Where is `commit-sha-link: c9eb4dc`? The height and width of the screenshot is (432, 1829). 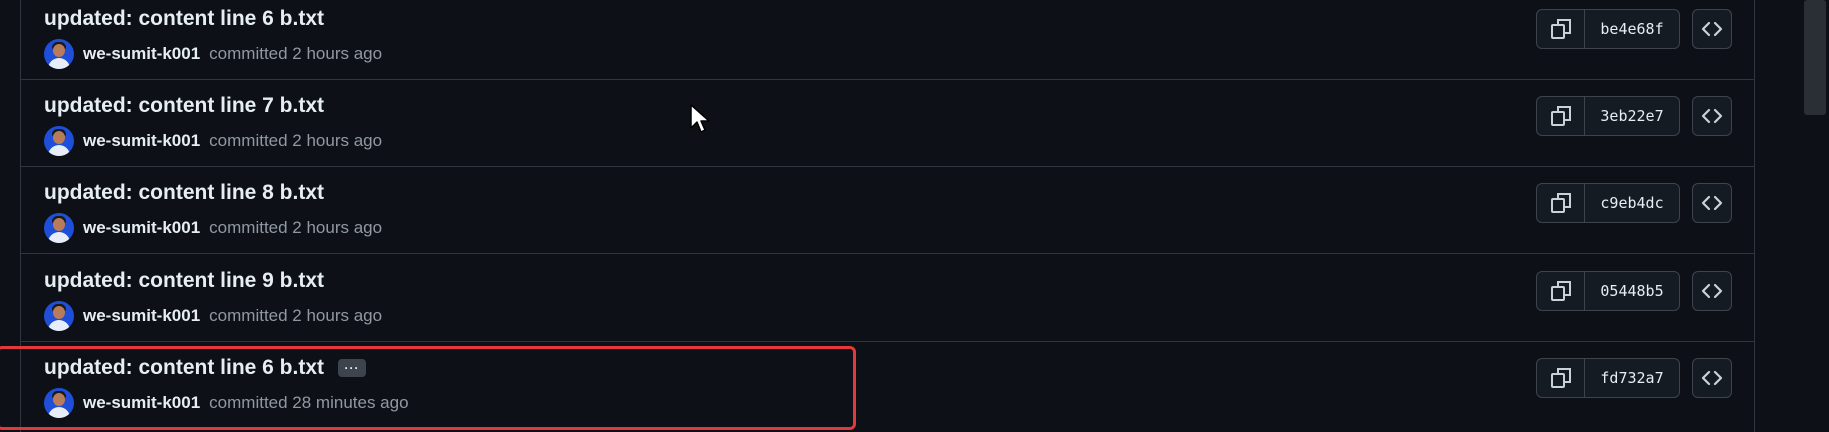
commit-sha-link: c9eb4dc is located at coordinates (1632, 203).